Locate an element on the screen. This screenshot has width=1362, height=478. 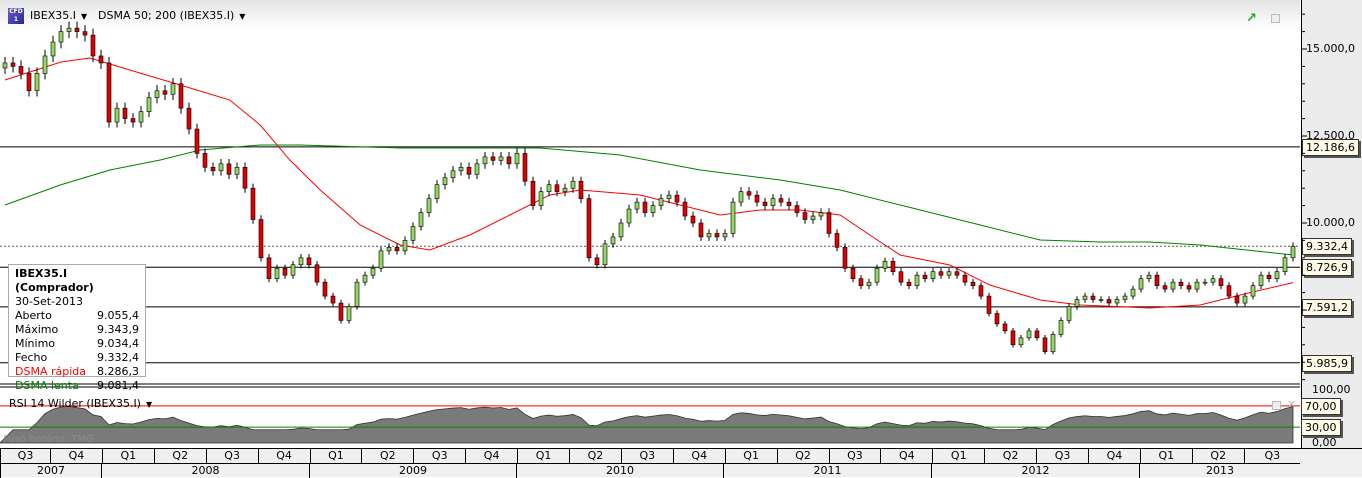
infobox-title: IBEX35.I (Comprador) is located at coordinates (54, 280).